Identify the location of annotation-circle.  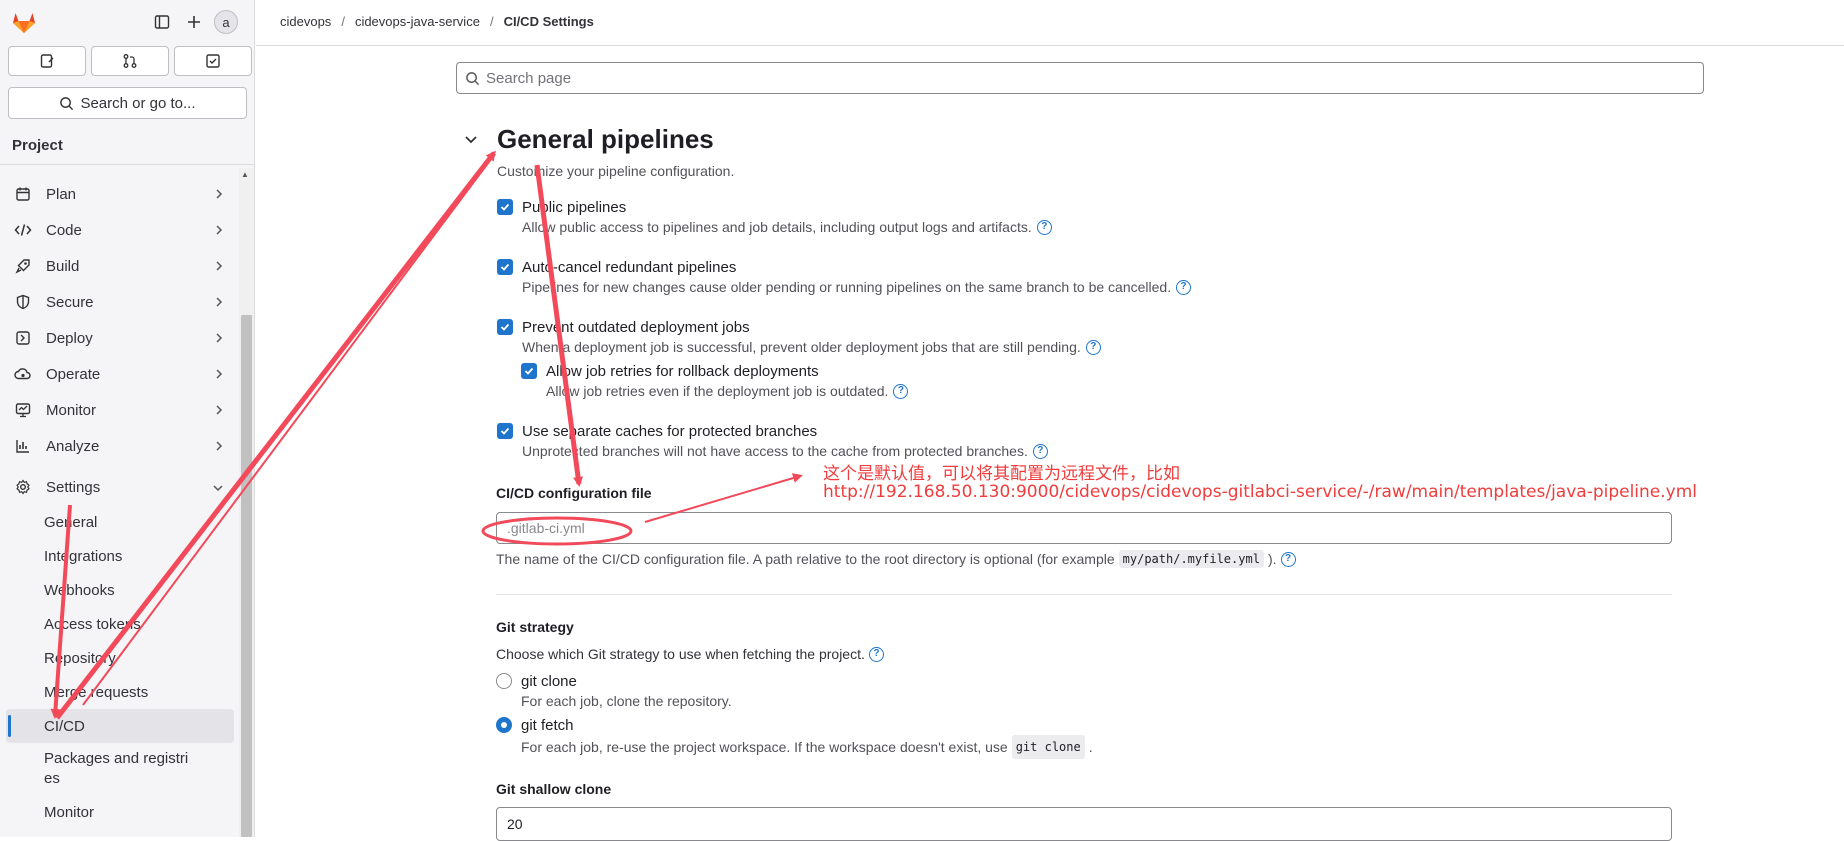
(557, 531).